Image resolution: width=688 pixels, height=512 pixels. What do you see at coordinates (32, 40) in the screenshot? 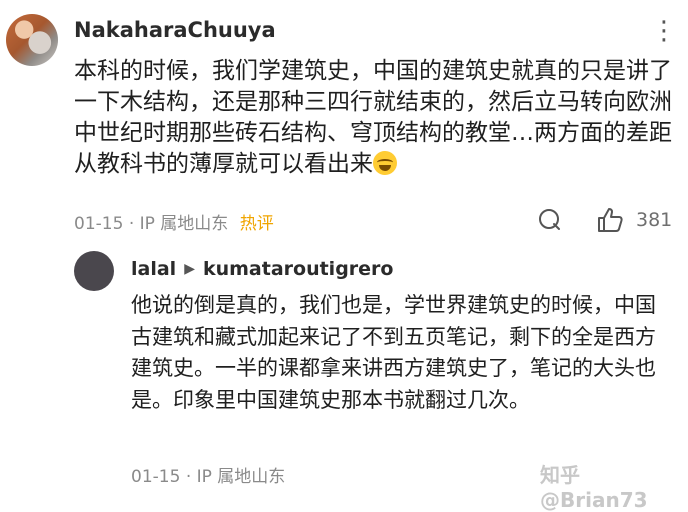
I see `author-avatar` at bounding box center [32, 40].